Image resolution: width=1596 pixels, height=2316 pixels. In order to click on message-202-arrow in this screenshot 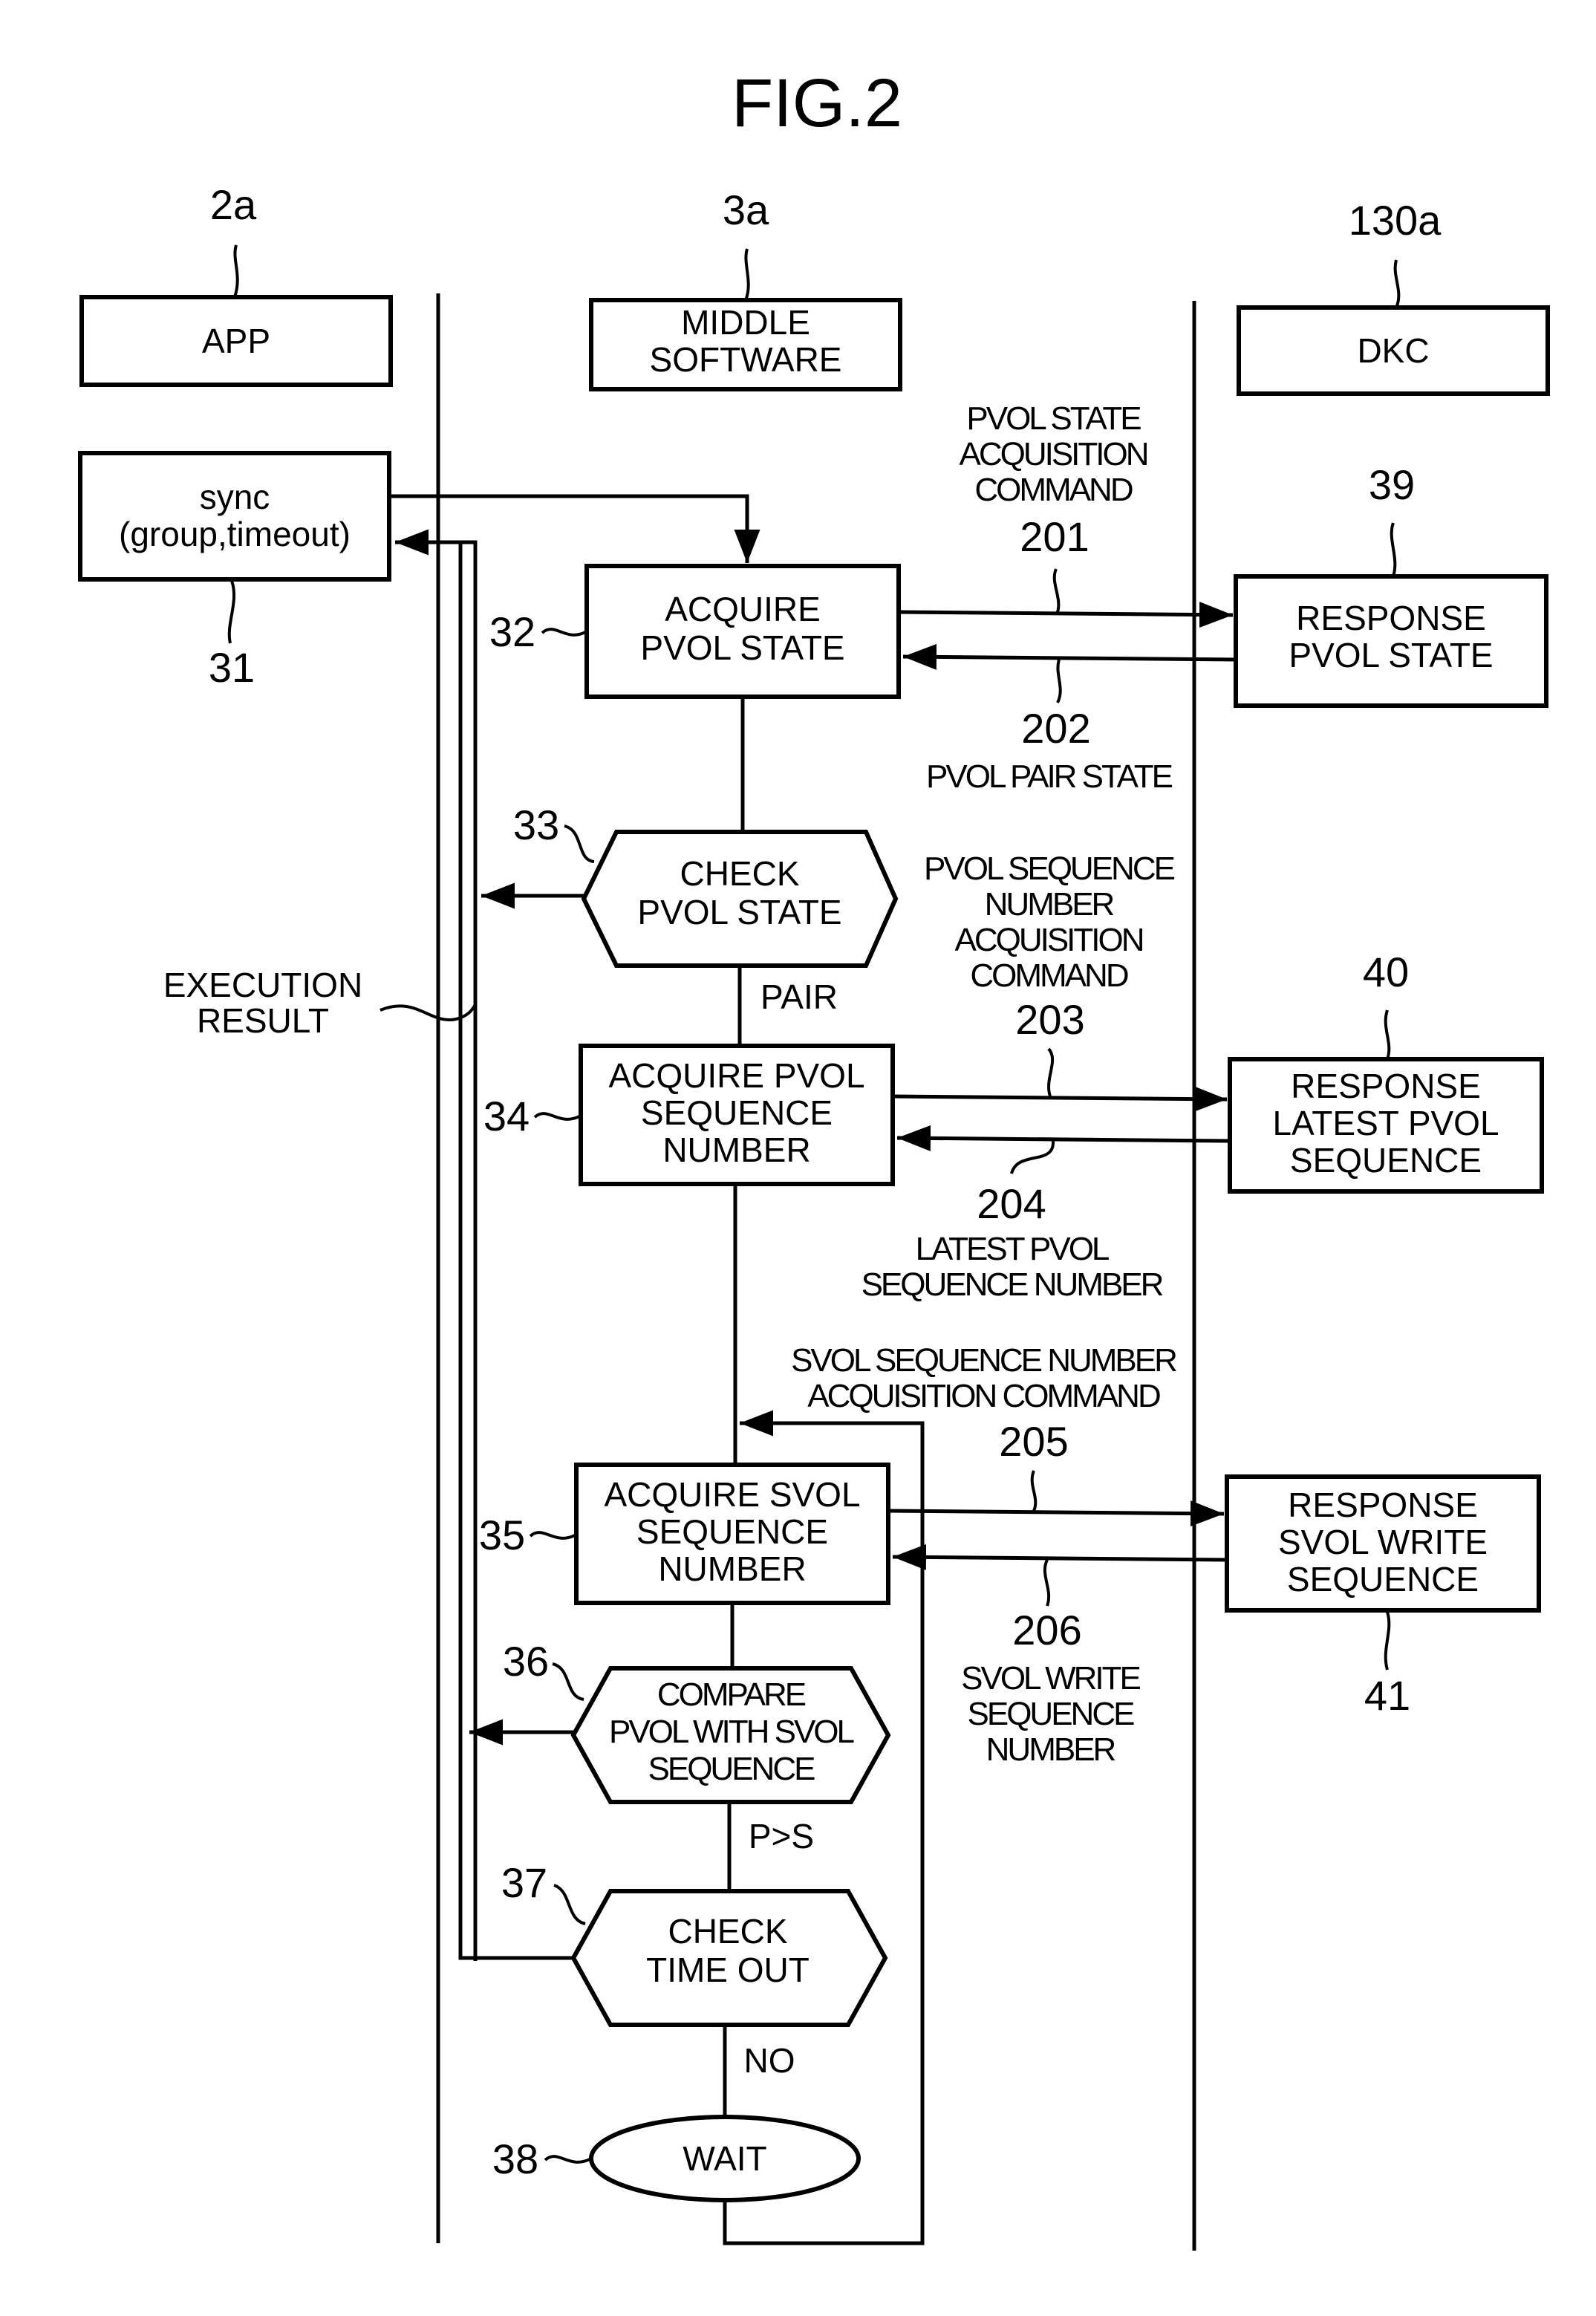, I will do `click(1069, 656)`.